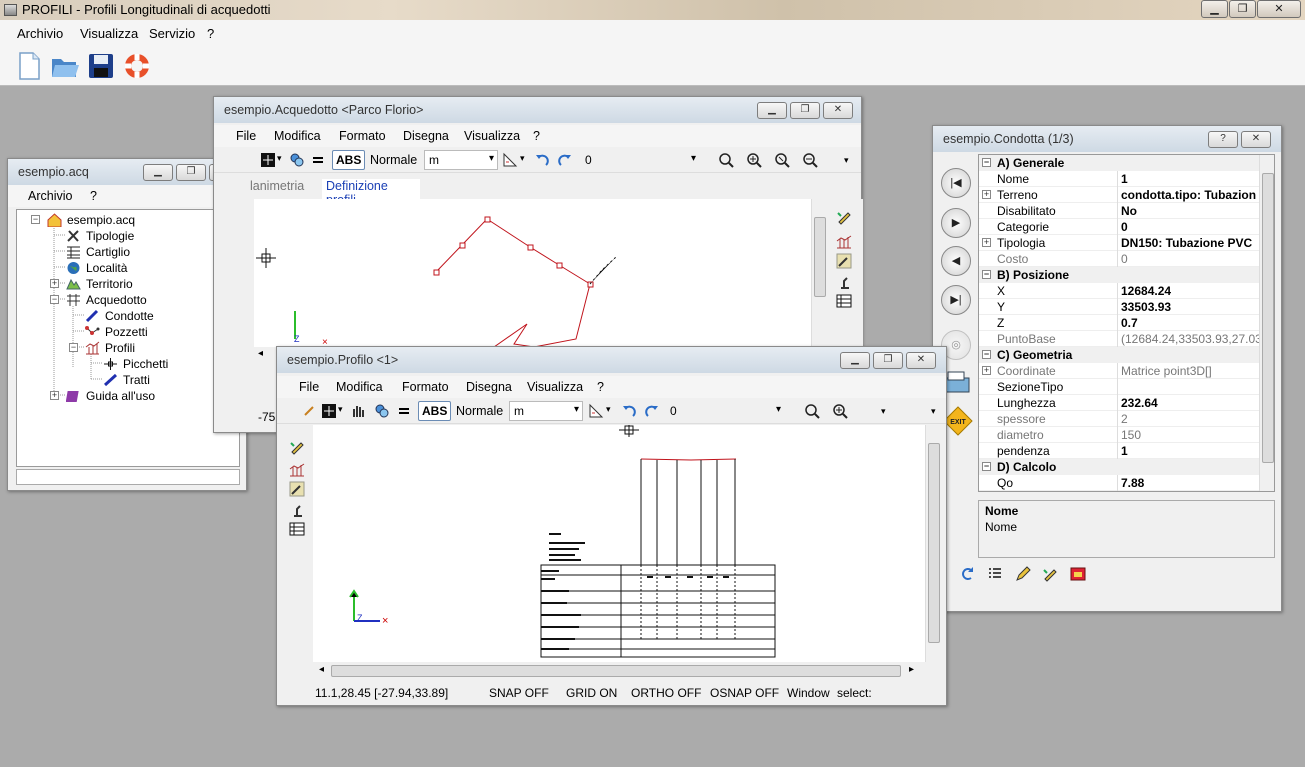 The width and height of the screenshot is (1305, 767). What do you see at coordinates (246, 136) in the screenshot?
I see `acquedotto-menu-file: File` at bounding box center [246, 136].